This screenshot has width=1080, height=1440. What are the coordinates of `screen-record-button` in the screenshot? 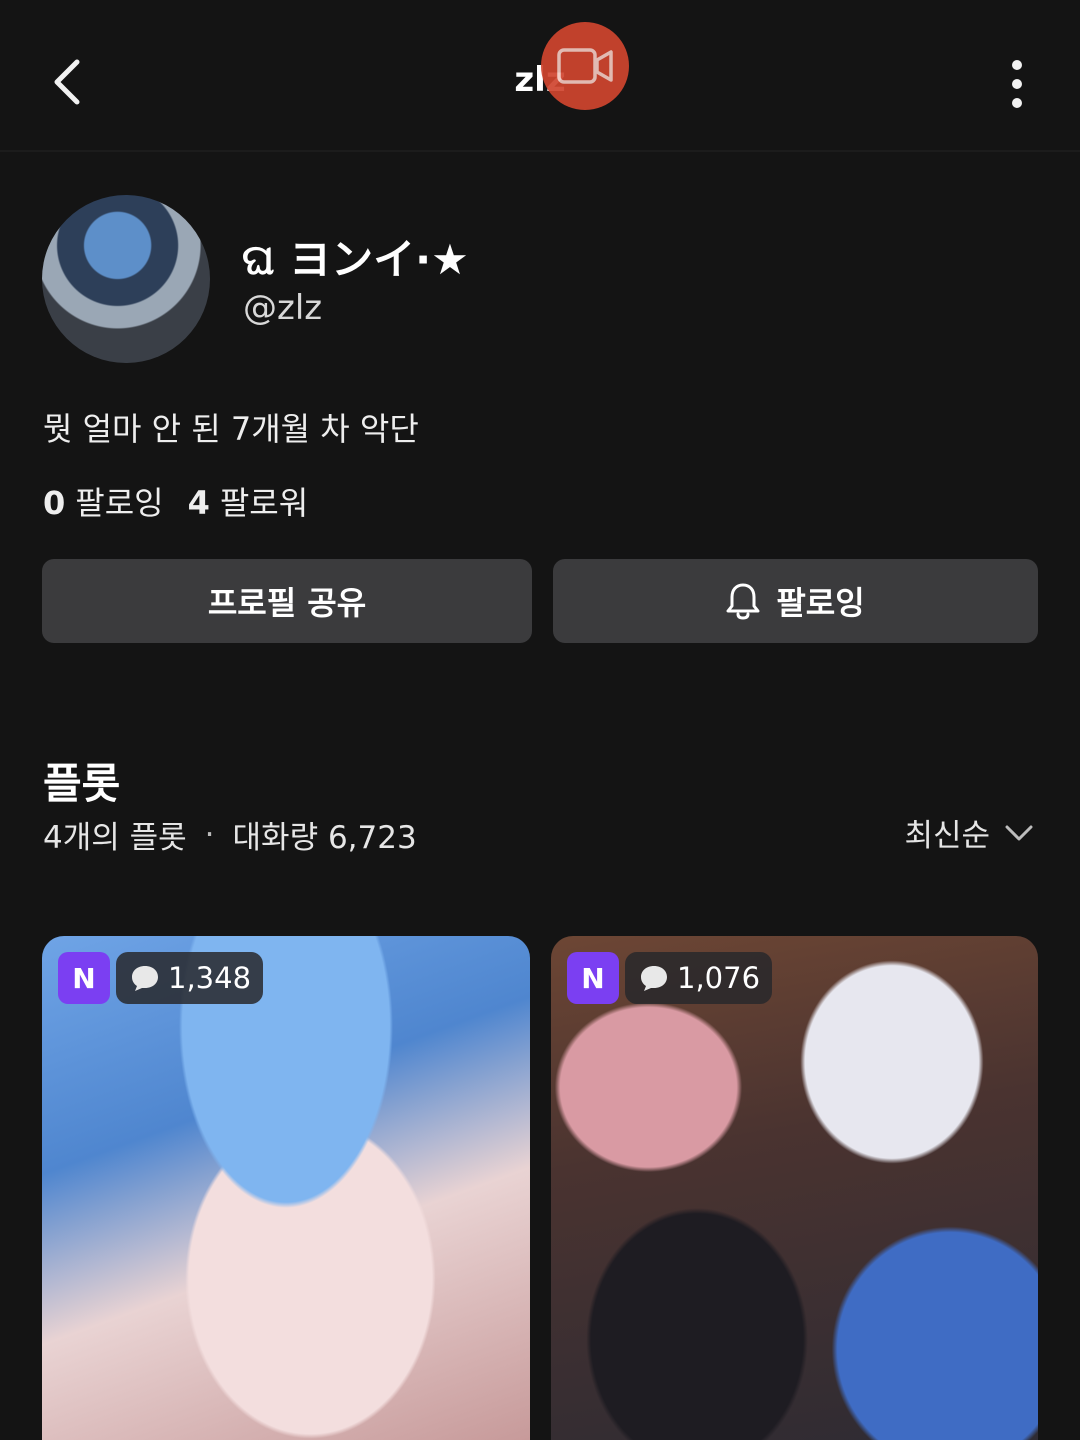 It's located at (585, 66).